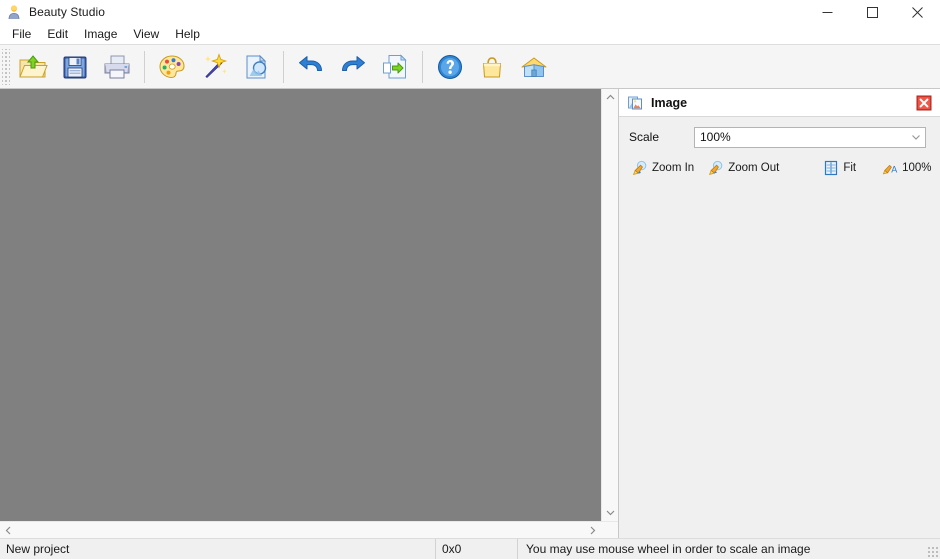 The height and width of the screenshot is (559, 940). I want to click on export-button, so click(395, 67).